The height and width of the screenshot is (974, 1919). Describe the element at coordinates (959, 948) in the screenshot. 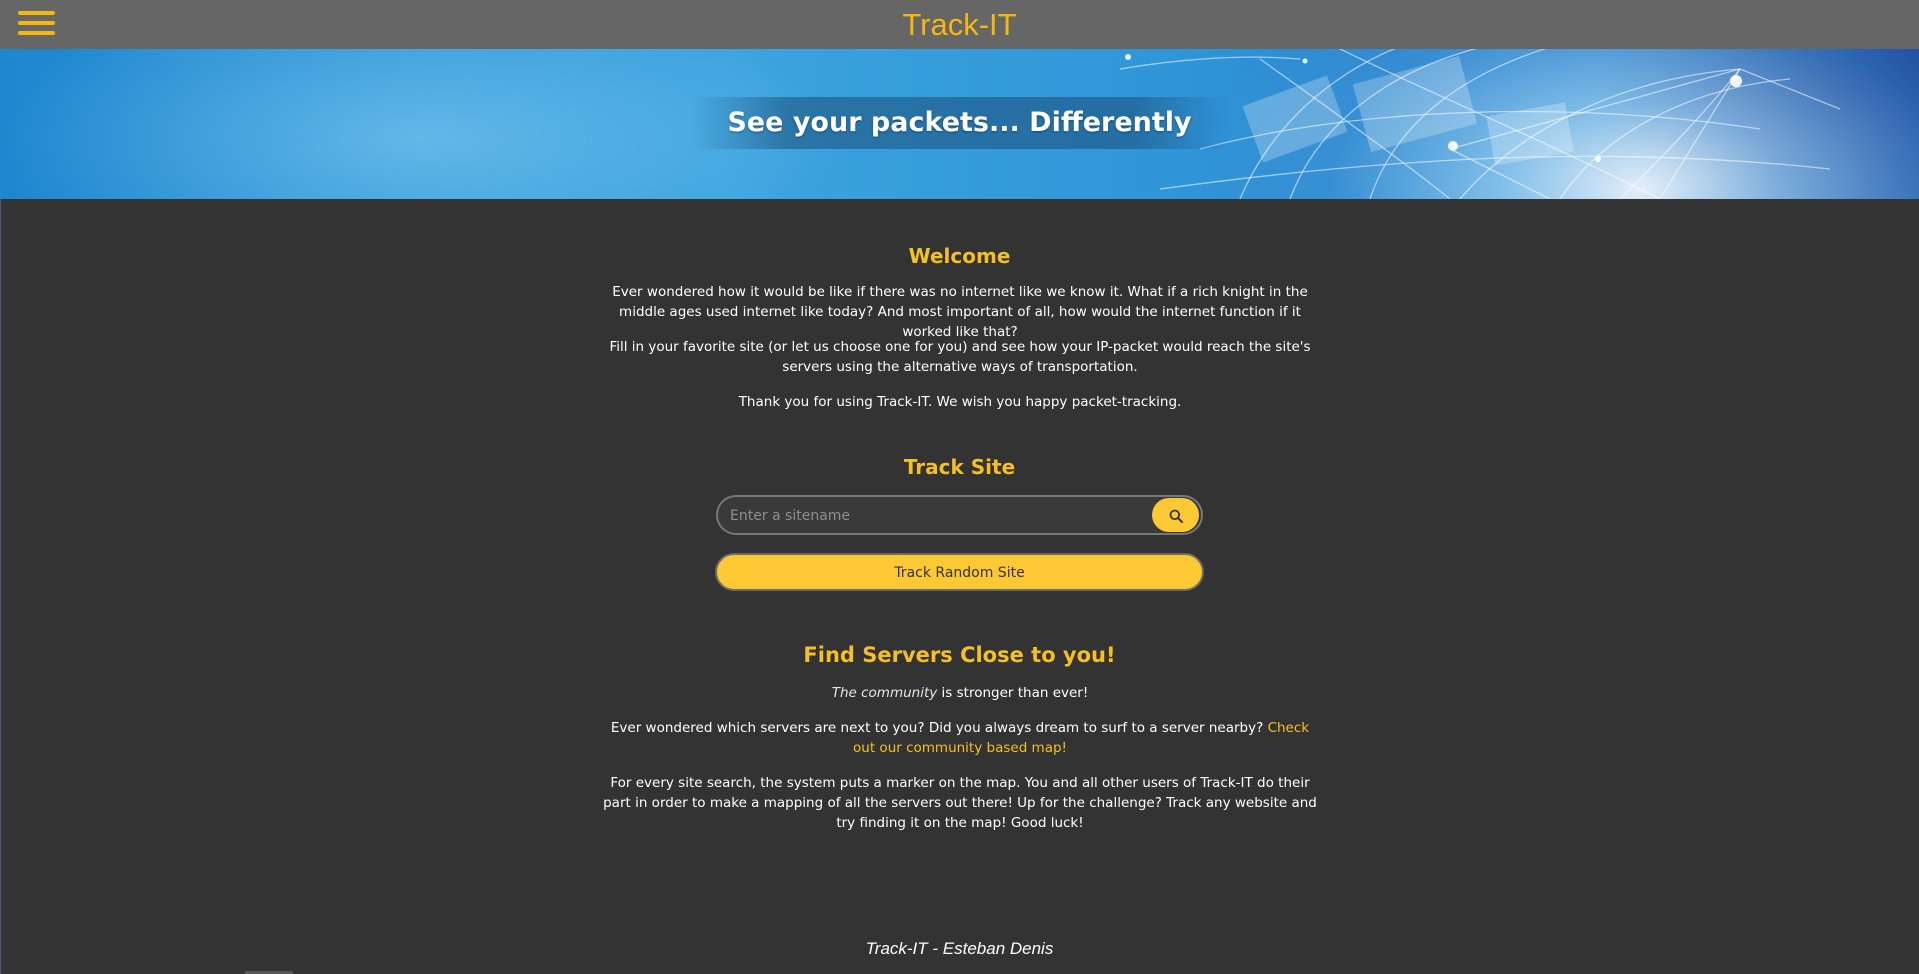

I see `footer-credit: Track-IT - Esteban Denis` at that location.